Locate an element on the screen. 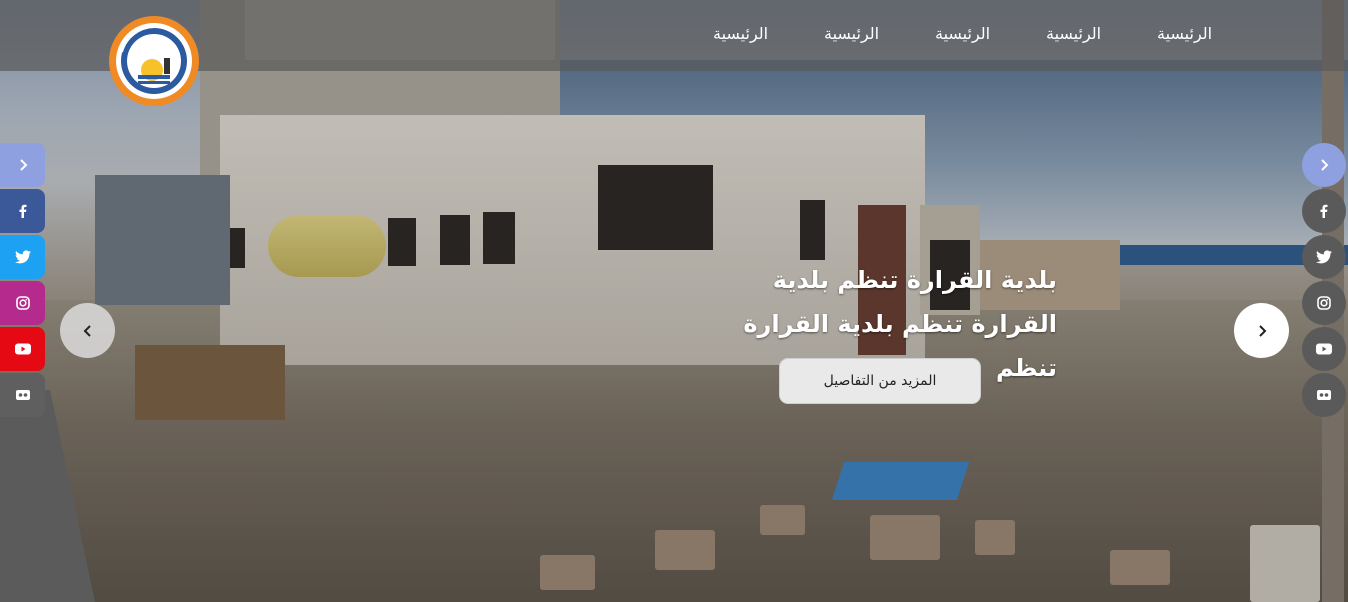 The image size is (1348, 602). carousel-prev-button is located at coordinates (87, 330).